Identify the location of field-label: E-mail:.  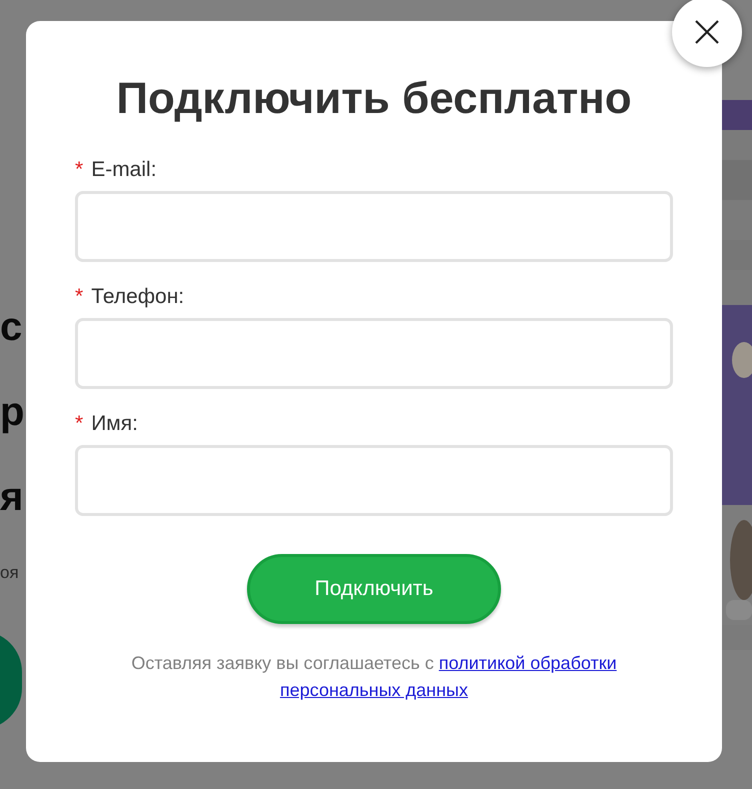
(124, 170).